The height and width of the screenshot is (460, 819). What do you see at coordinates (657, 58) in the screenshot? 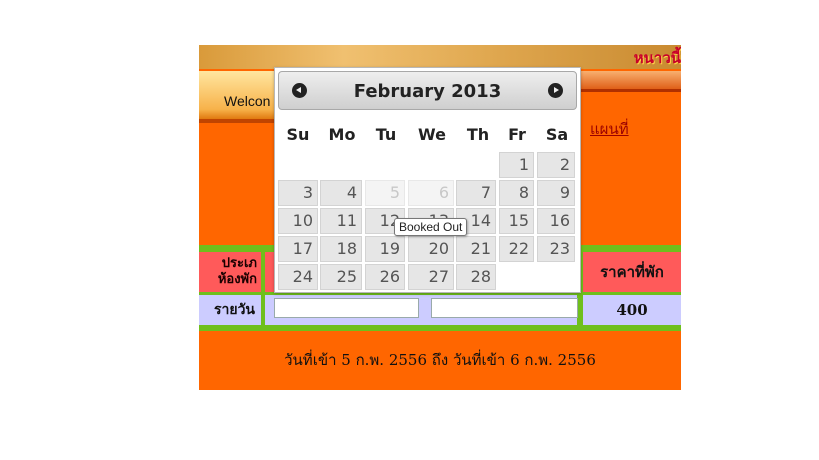
I see `banner-title: หนาวนี้` at bounding box center [657, 58].